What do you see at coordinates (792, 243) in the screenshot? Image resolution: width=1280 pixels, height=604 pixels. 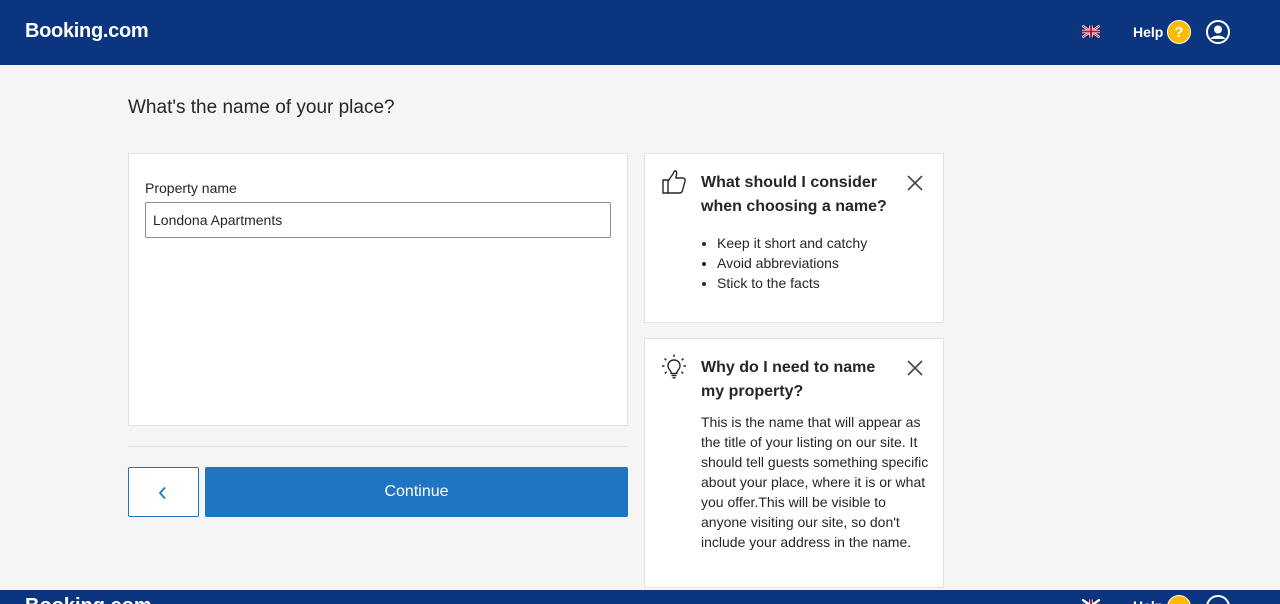 I see `list-item: Keep it short and catchy` at bounding box center [792, 243].